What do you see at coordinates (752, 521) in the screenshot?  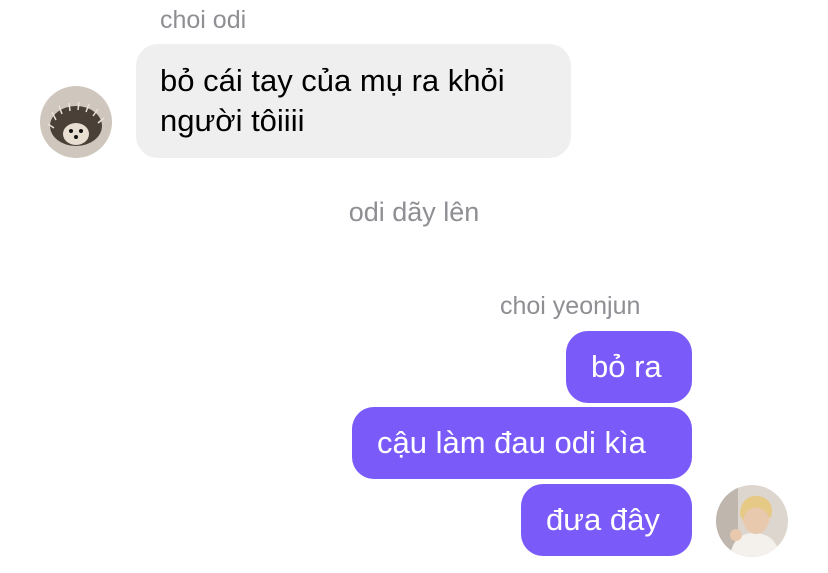 I see `person-avatar-icon` at bounding box center [752, 521].